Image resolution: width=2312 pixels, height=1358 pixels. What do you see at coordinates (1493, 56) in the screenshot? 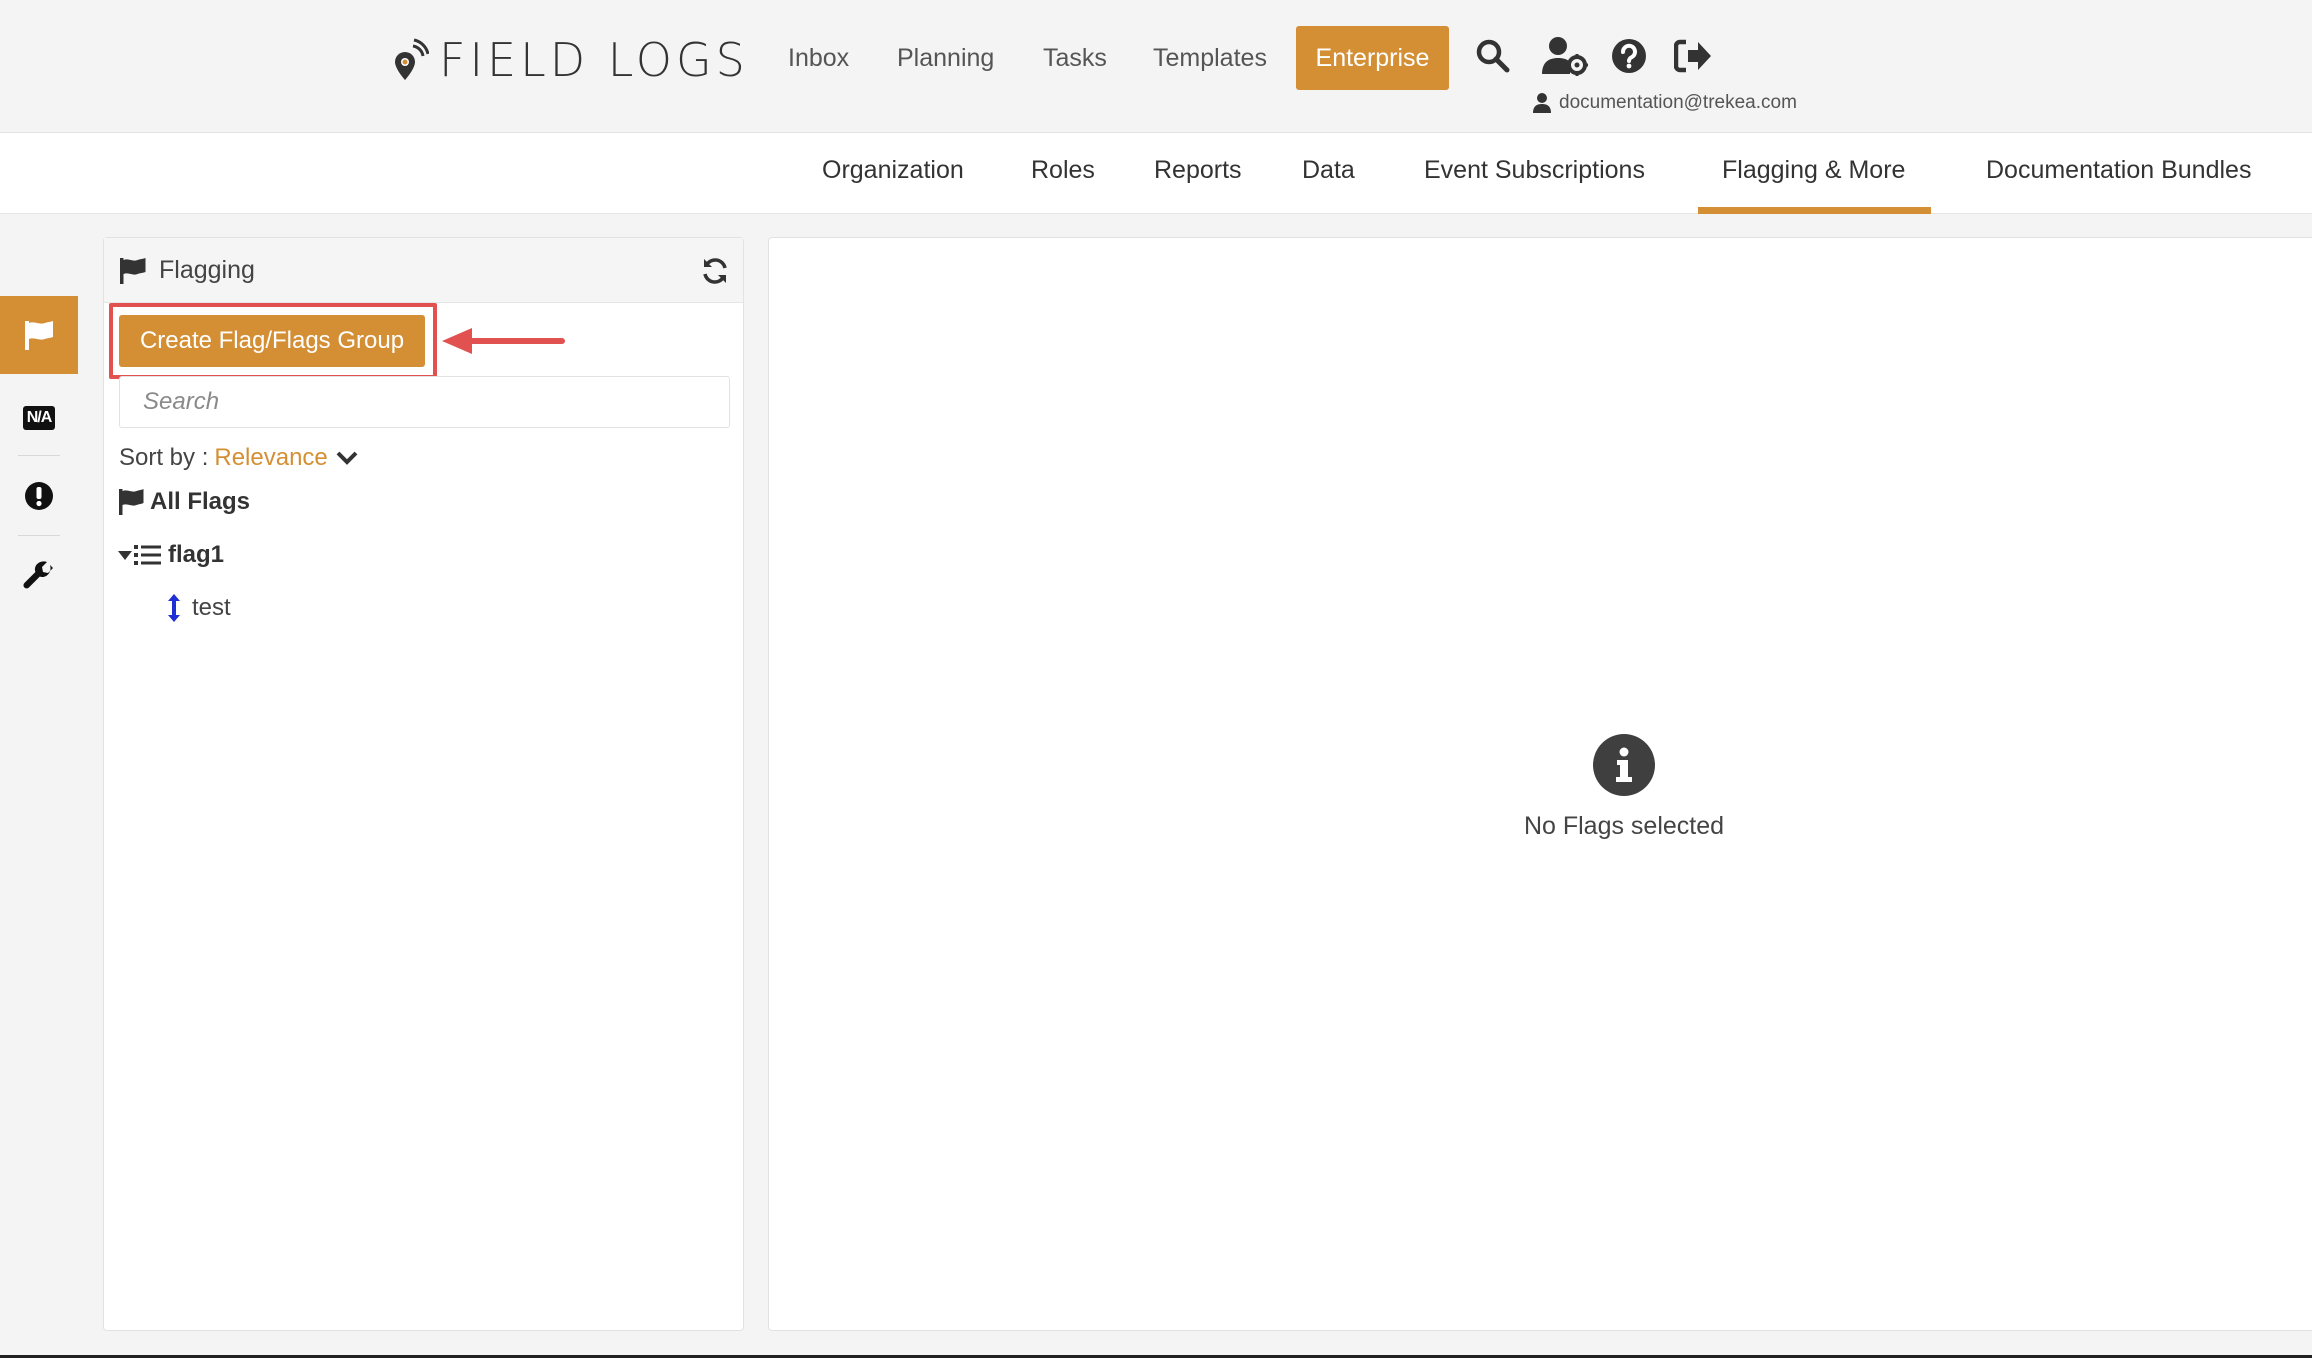
I see `search-icon` at bounding box center [1493, 56].